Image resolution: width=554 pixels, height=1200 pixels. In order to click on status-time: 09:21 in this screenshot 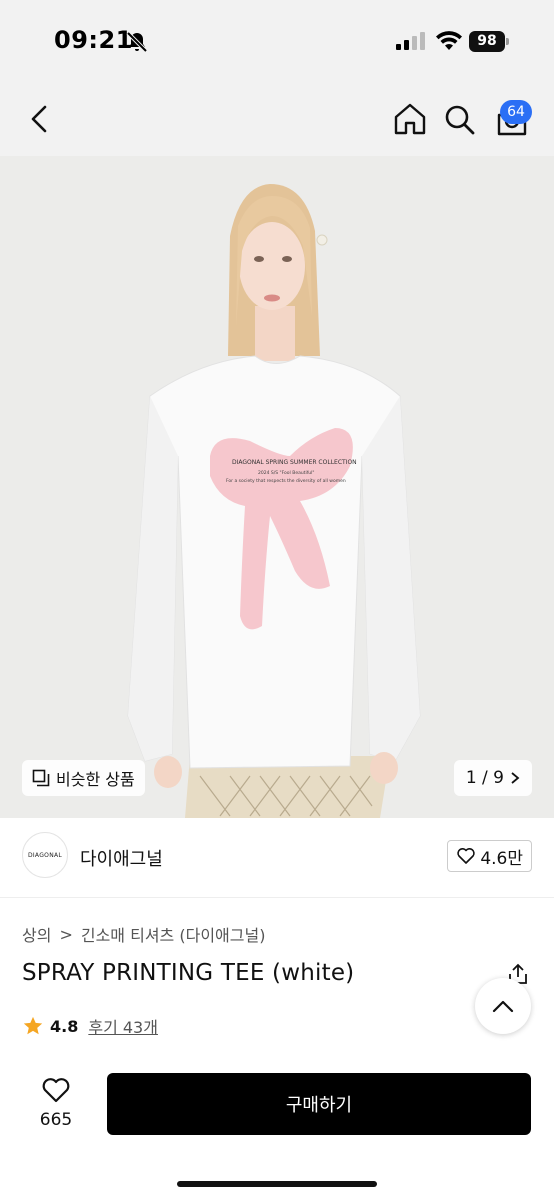, I will do `click(93, 40)`.